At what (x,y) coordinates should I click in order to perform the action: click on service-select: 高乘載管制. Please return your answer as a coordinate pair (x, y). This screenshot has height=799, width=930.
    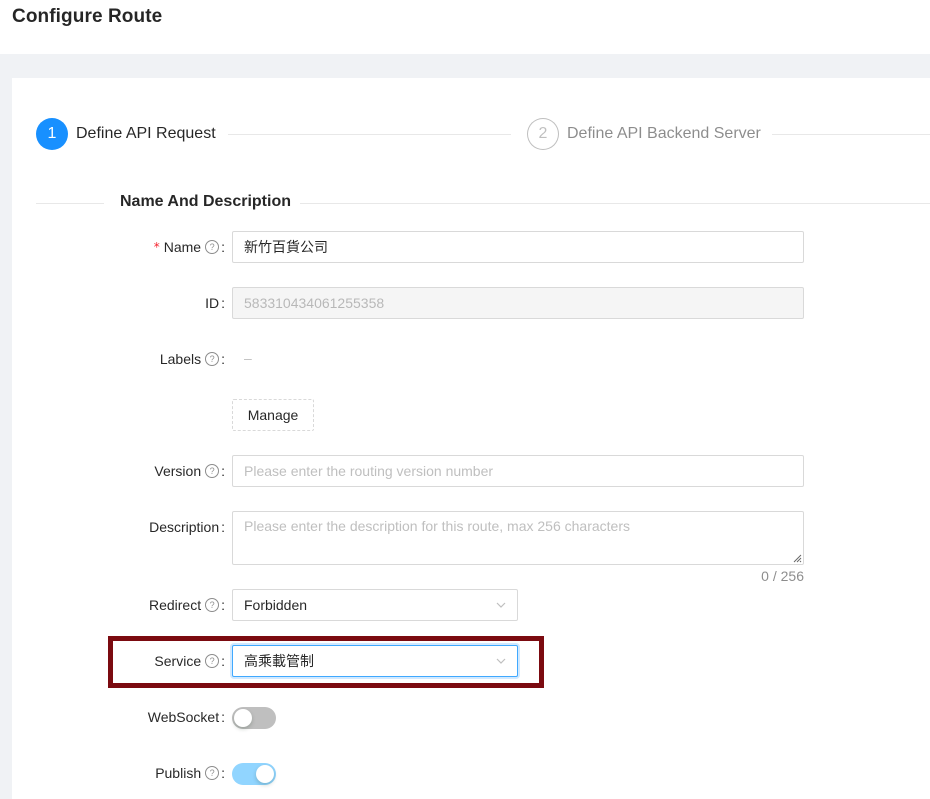
    Looking at the image, I should click on (375, 661).